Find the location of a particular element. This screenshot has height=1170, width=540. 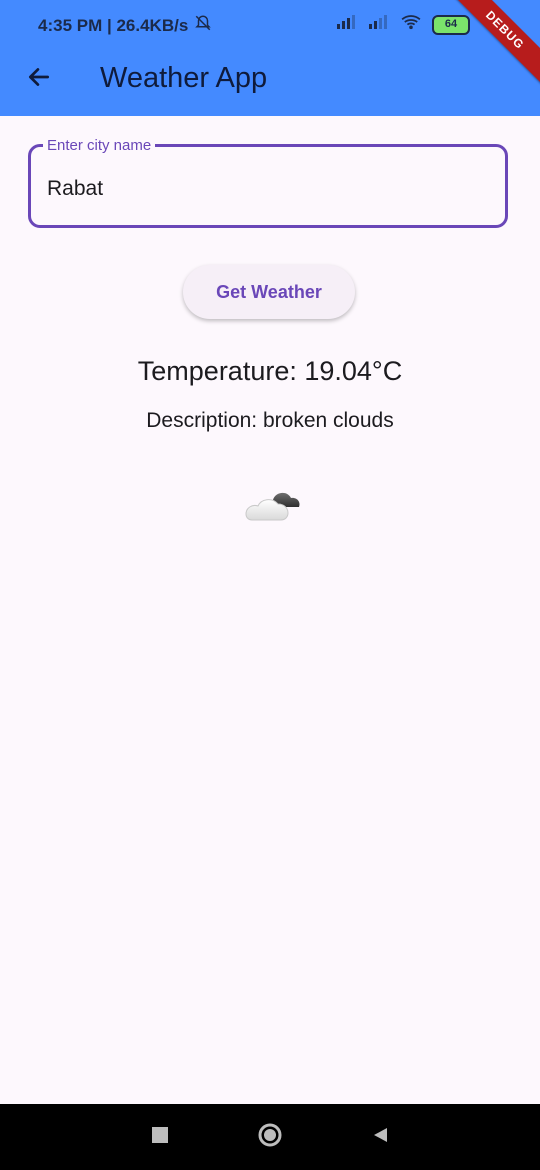

battery-icon: 64 is located at coordinates (451, 24).